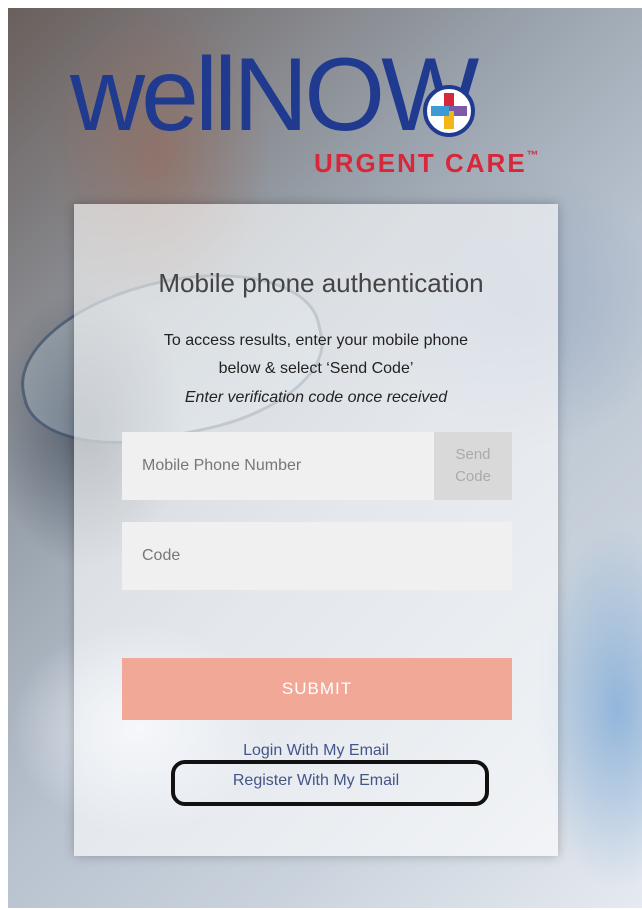 The image size is (642, 910). Describe the element at coordinates (317, 689) in the screenshot. I see `submit-button: SUBMIT` at that location.